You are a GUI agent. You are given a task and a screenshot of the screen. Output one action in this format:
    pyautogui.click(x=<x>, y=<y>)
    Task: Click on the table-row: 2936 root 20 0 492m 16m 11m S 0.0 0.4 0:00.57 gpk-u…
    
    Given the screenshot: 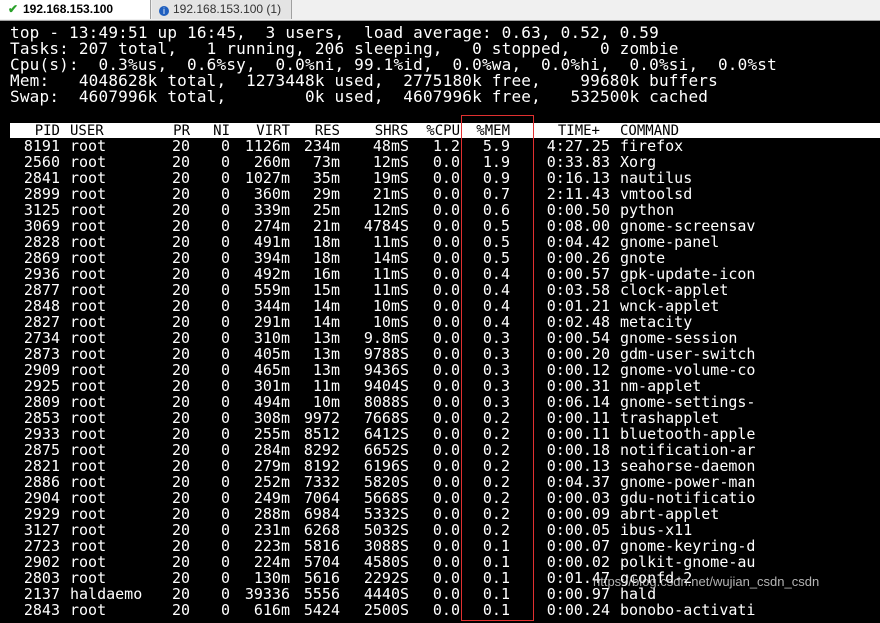 What is the action you would take?
    pyautogui.click(x=440, y=274)
    